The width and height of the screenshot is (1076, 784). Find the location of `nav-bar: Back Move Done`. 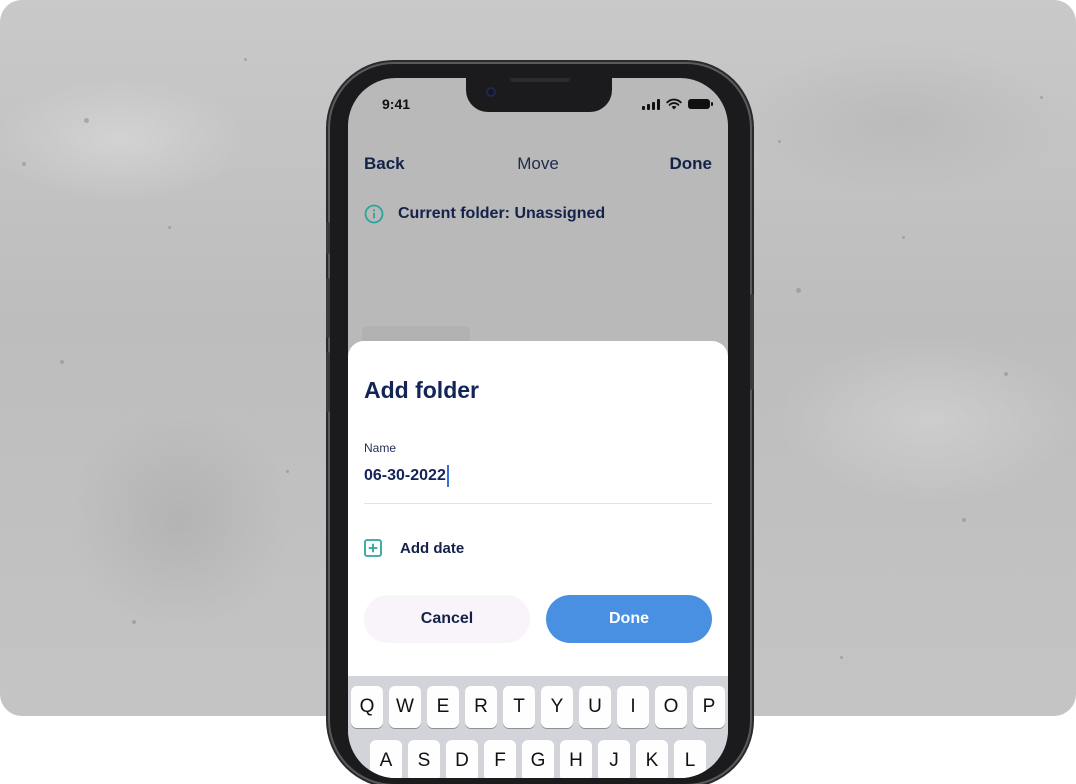

nav-bar: Back Move Done is located at coordinates (538, 164).